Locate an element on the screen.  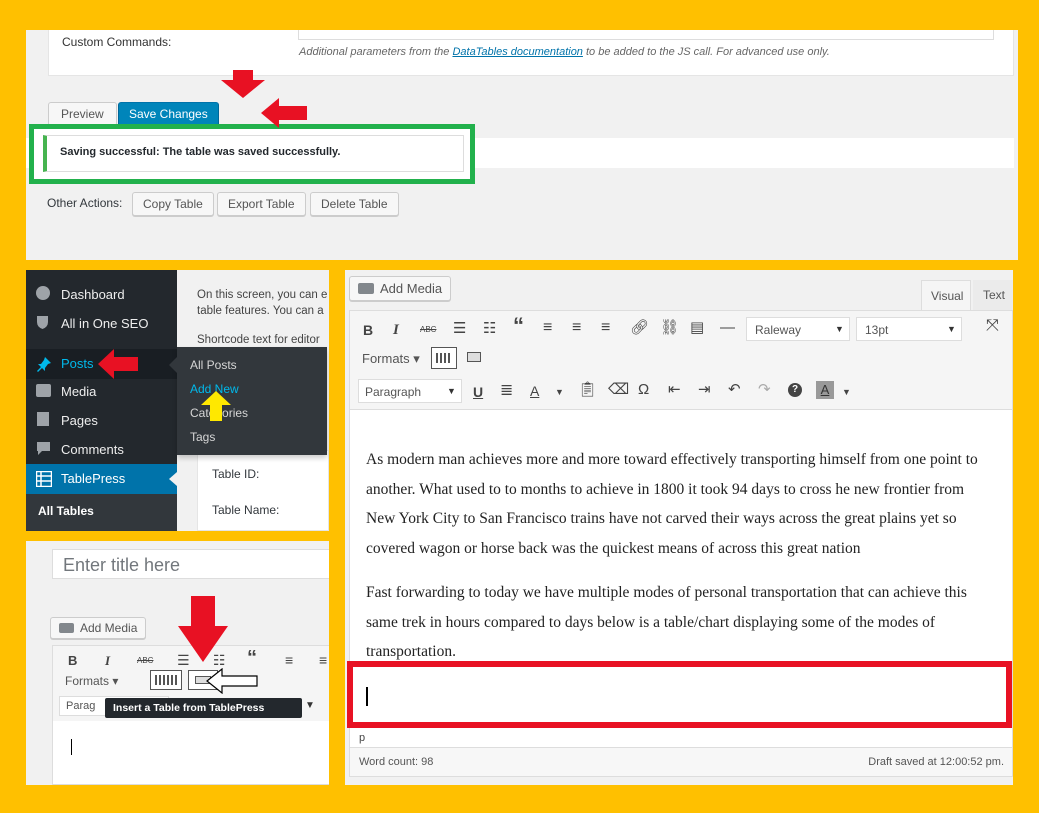
small-editor-body is located at coordinates (190, 753).